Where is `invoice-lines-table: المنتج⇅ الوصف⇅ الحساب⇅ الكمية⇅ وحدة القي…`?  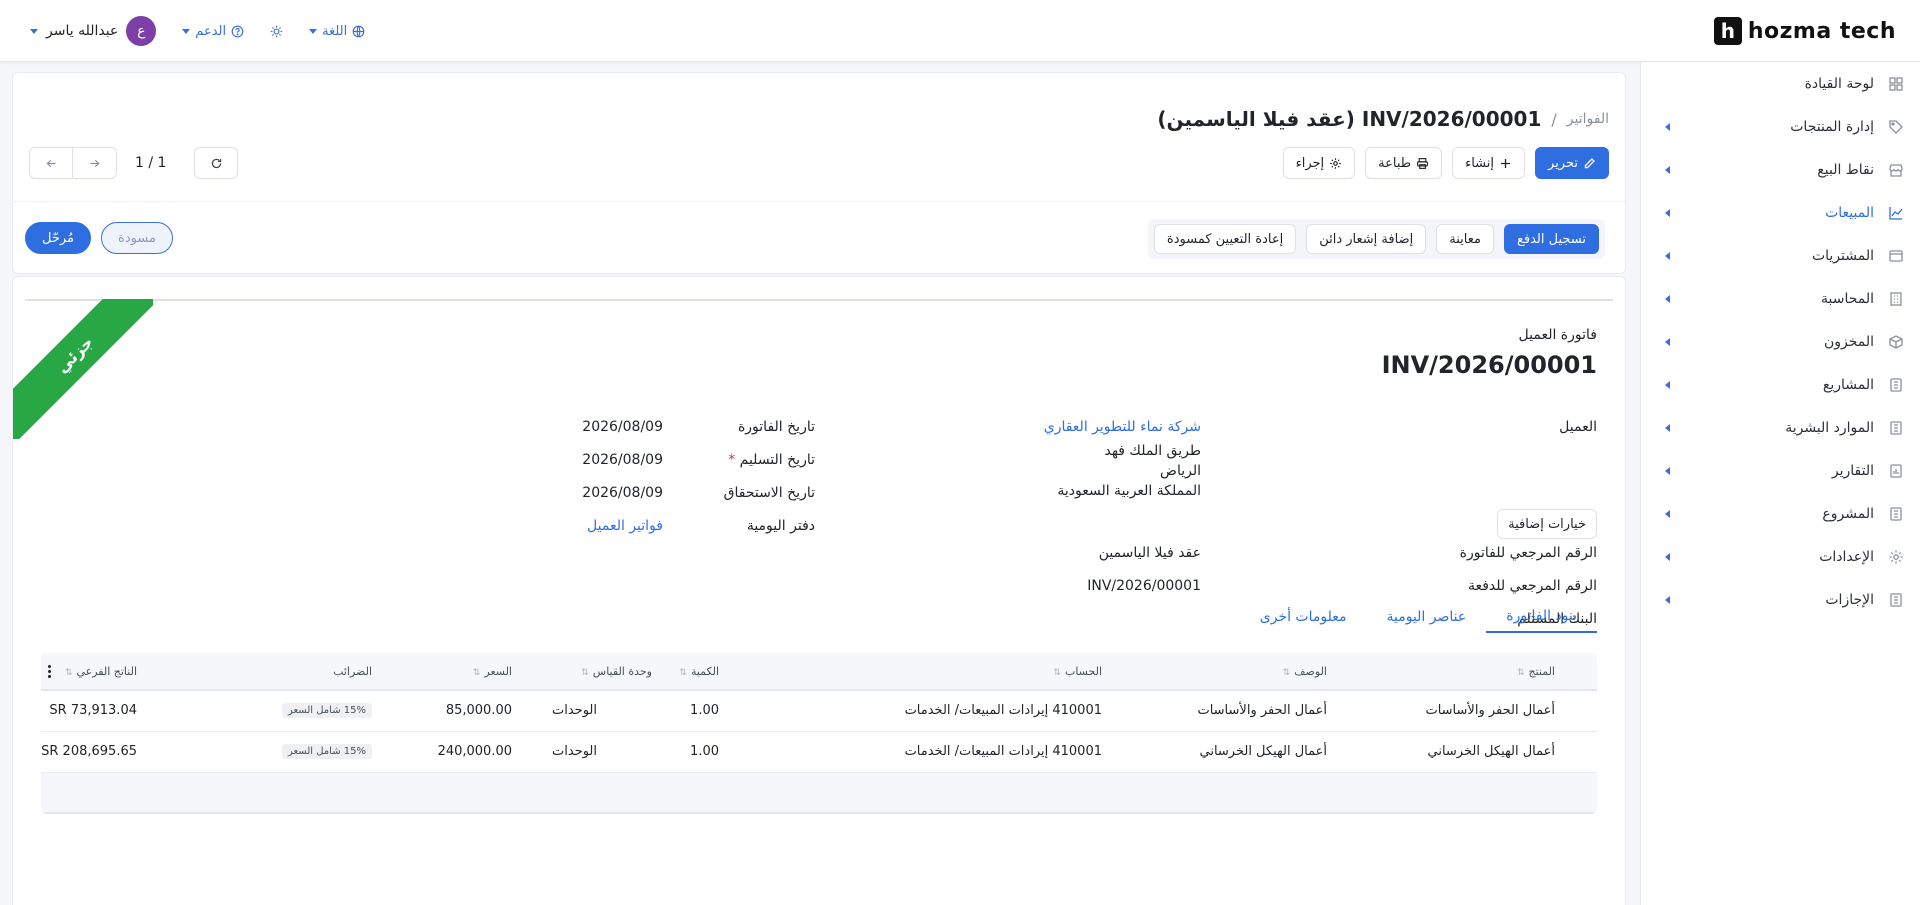
invoice-lines-table: المنتج⇅ الوصف⇅ الحساب⇅ الكمية⇅ وحدة القي… is located at coordinates (819, 733).